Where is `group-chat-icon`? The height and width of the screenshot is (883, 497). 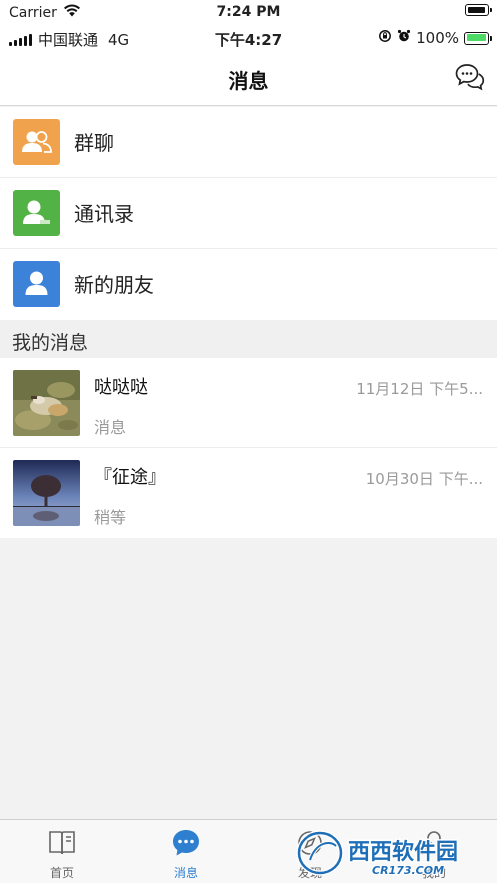 group-chat-icon is located at coordinates (36, 142).